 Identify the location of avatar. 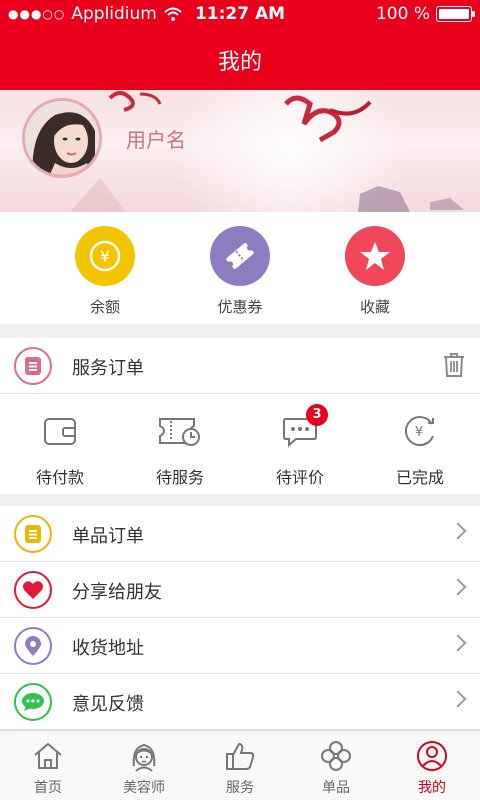
(62, 138).